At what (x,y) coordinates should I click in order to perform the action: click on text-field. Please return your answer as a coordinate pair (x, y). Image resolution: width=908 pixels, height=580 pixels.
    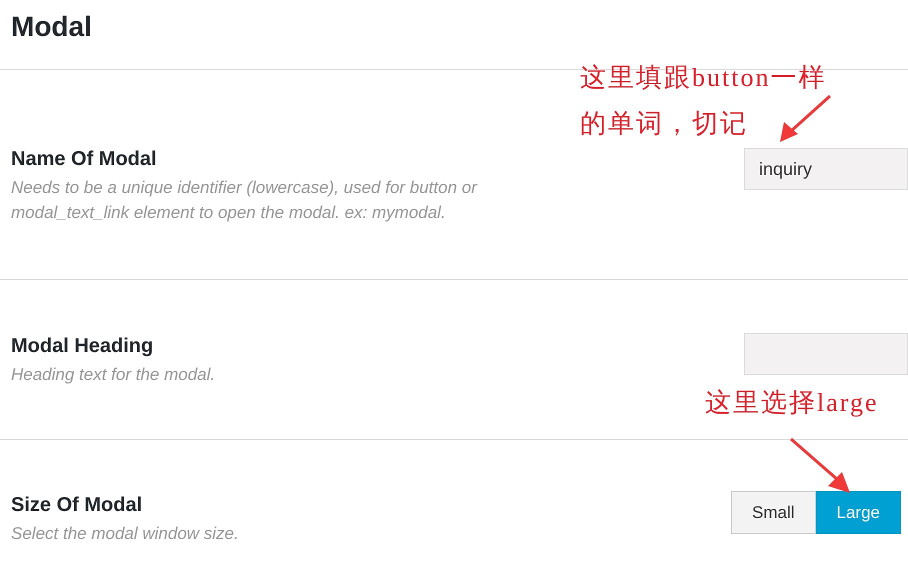
    Looking at the image, I should click on (826, 354).